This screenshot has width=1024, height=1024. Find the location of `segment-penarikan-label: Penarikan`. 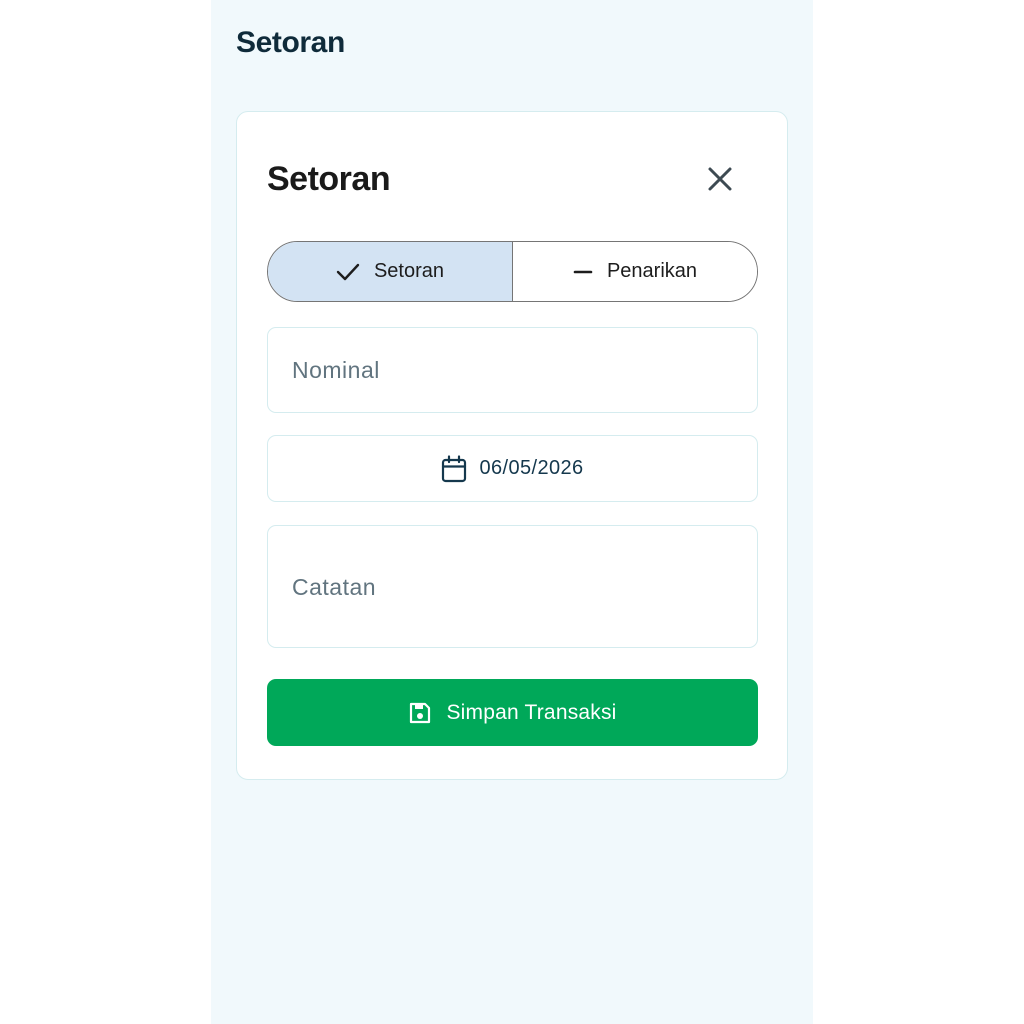

segment-penarikan-label: Penarikan is located at coordinates (652, 271).